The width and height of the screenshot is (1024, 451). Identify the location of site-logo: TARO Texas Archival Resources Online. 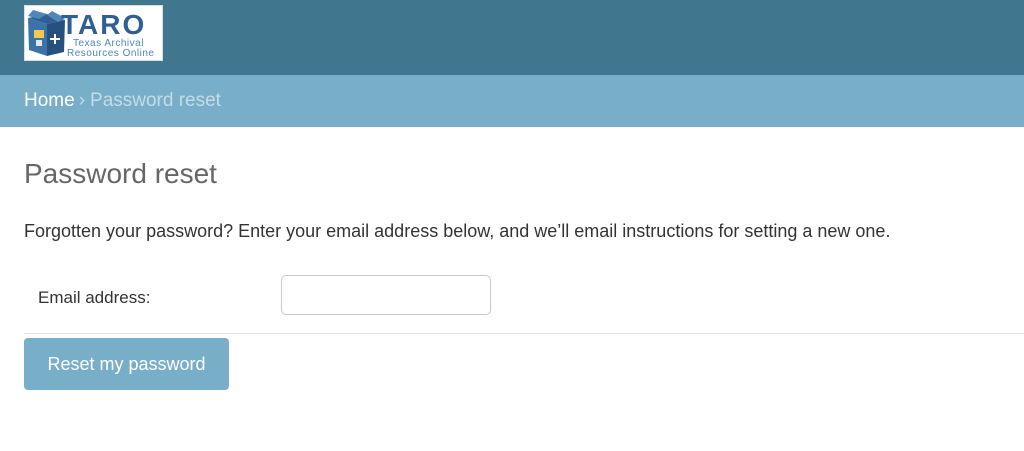
(93, 33).